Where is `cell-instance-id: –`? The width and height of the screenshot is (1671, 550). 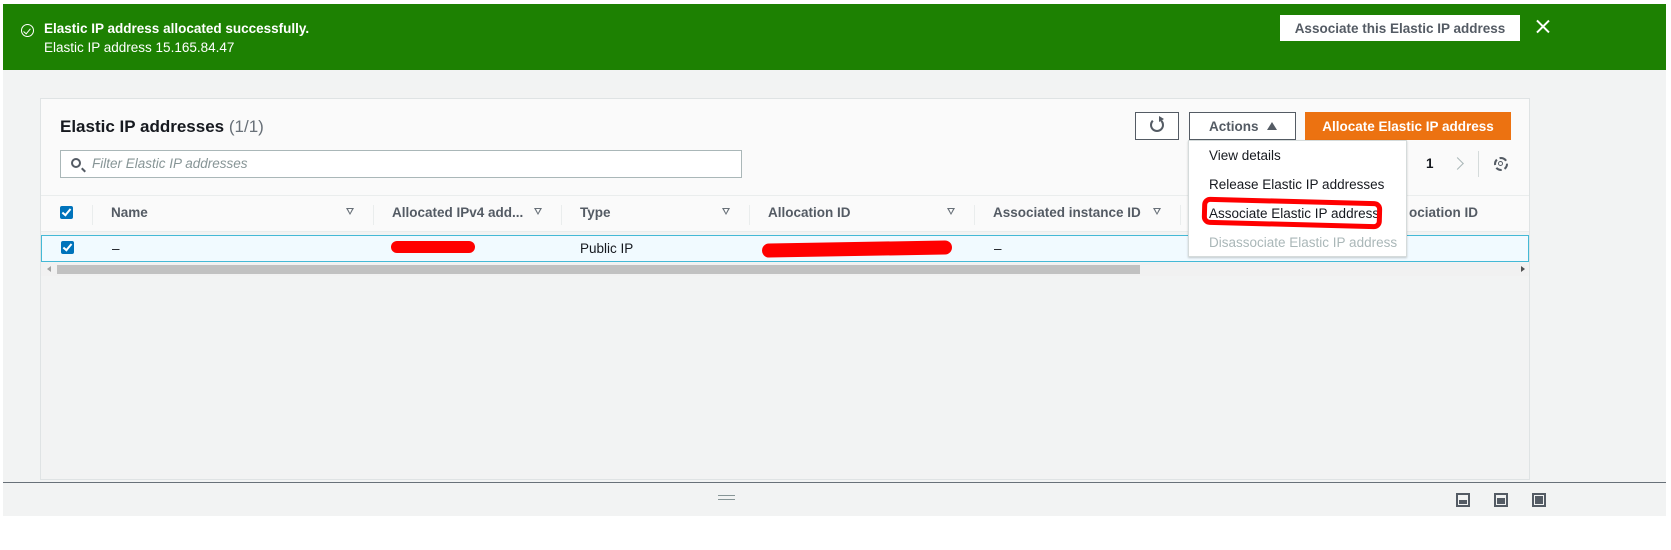
cell-instance-id: – is located at coordinates (998, 248).